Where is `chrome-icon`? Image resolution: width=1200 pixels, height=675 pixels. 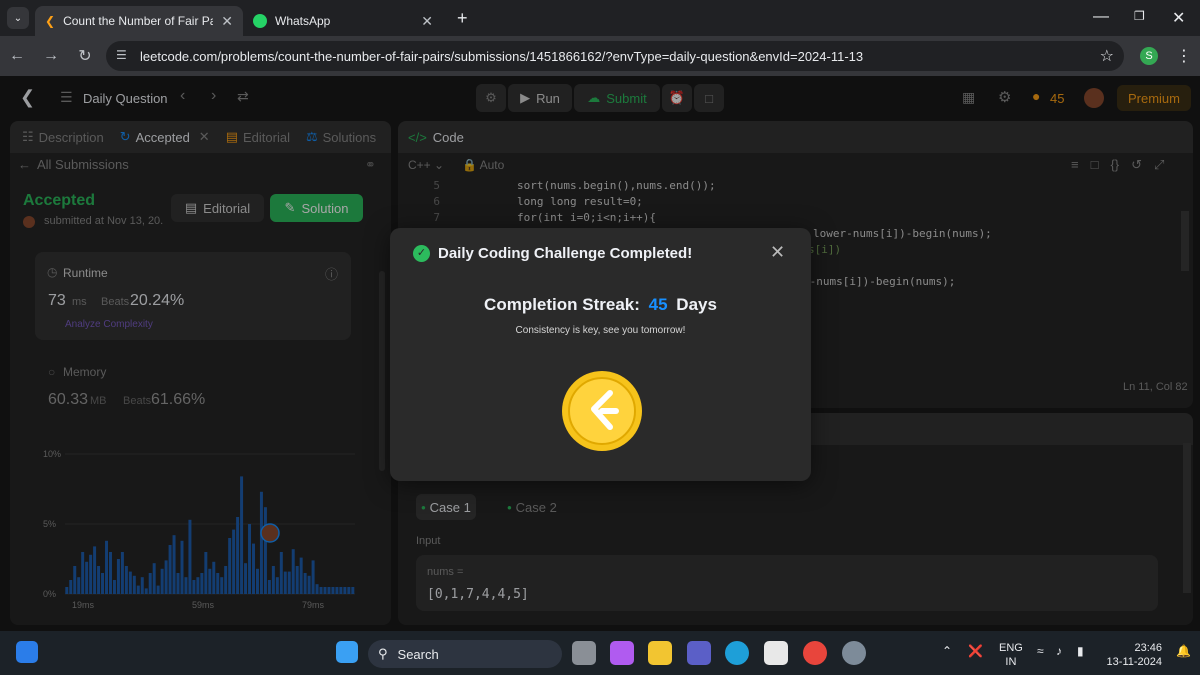
chrome-icon is located at coordinates (815, 653).